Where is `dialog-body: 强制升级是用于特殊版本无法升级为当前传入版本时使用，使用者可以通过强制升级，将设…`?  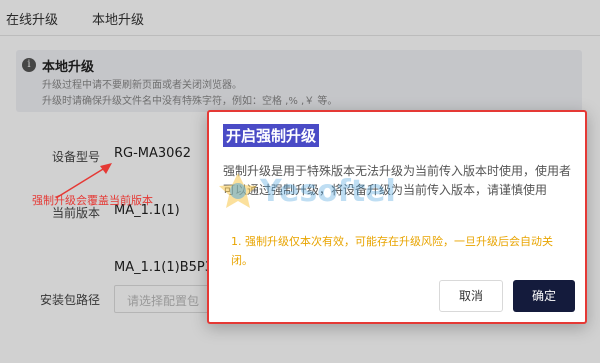 dialog-body: 强制升级是用于特殊版本无法升级为当前传入版本时使用，使用者可以通过强制升级，将设… is located at coordinates (397, 180).